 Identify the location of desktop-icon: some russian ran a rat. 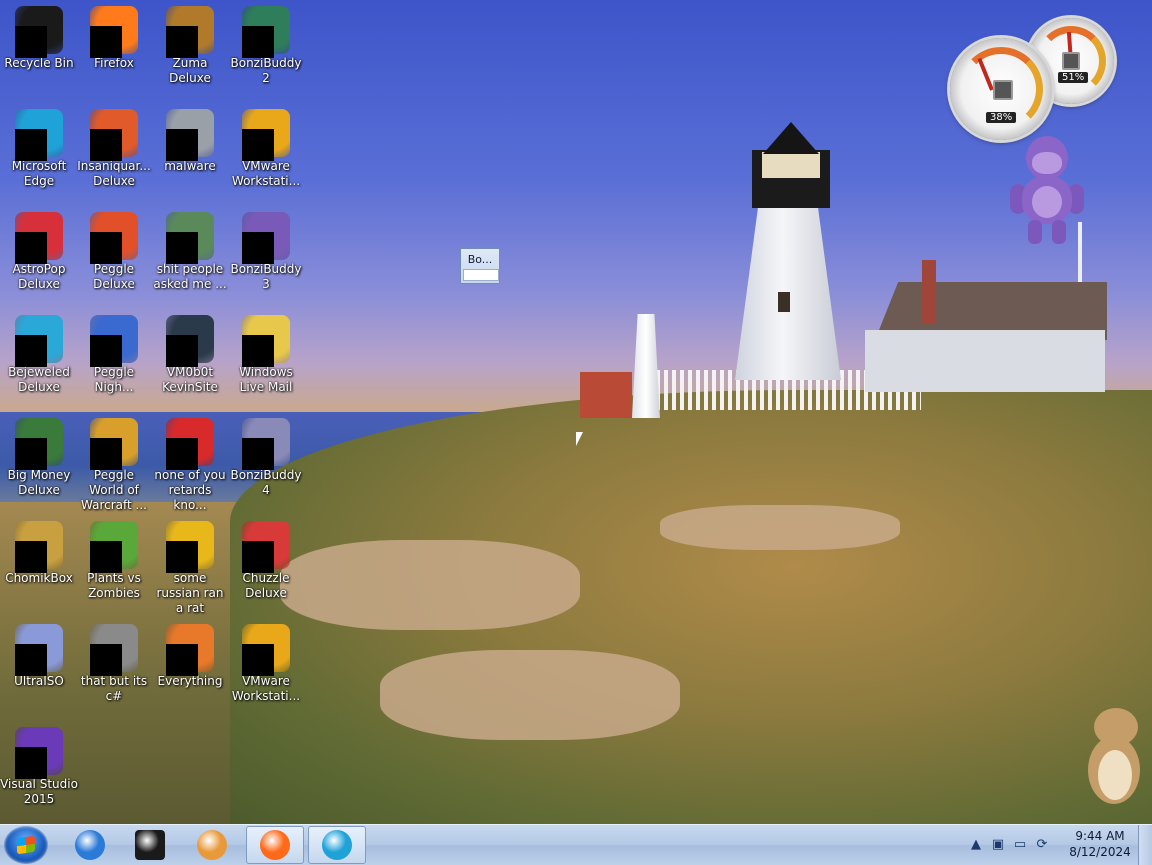
(190, 566).